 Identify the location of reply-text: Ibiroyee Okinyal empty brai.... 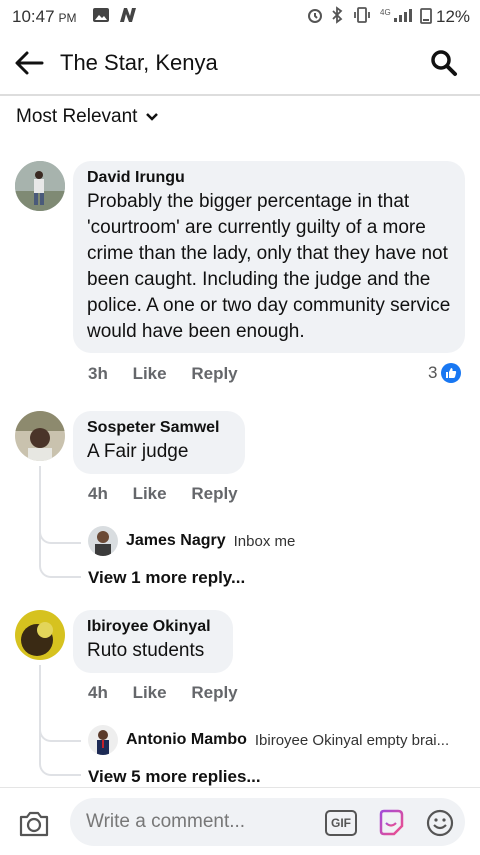
(352, 740).